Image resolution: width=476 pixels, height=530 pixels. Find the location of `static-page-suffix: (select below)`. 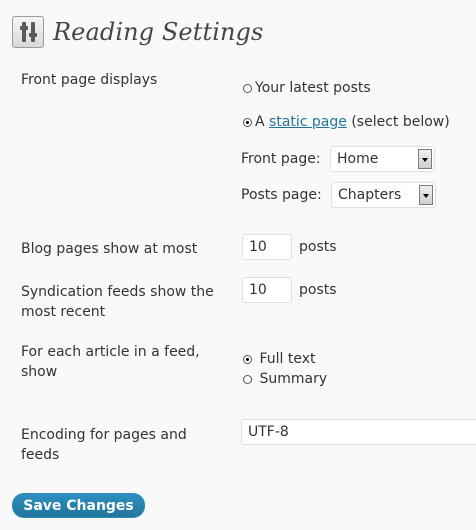

static-page-suffix: (select below) is located at coordinates (400, 122).